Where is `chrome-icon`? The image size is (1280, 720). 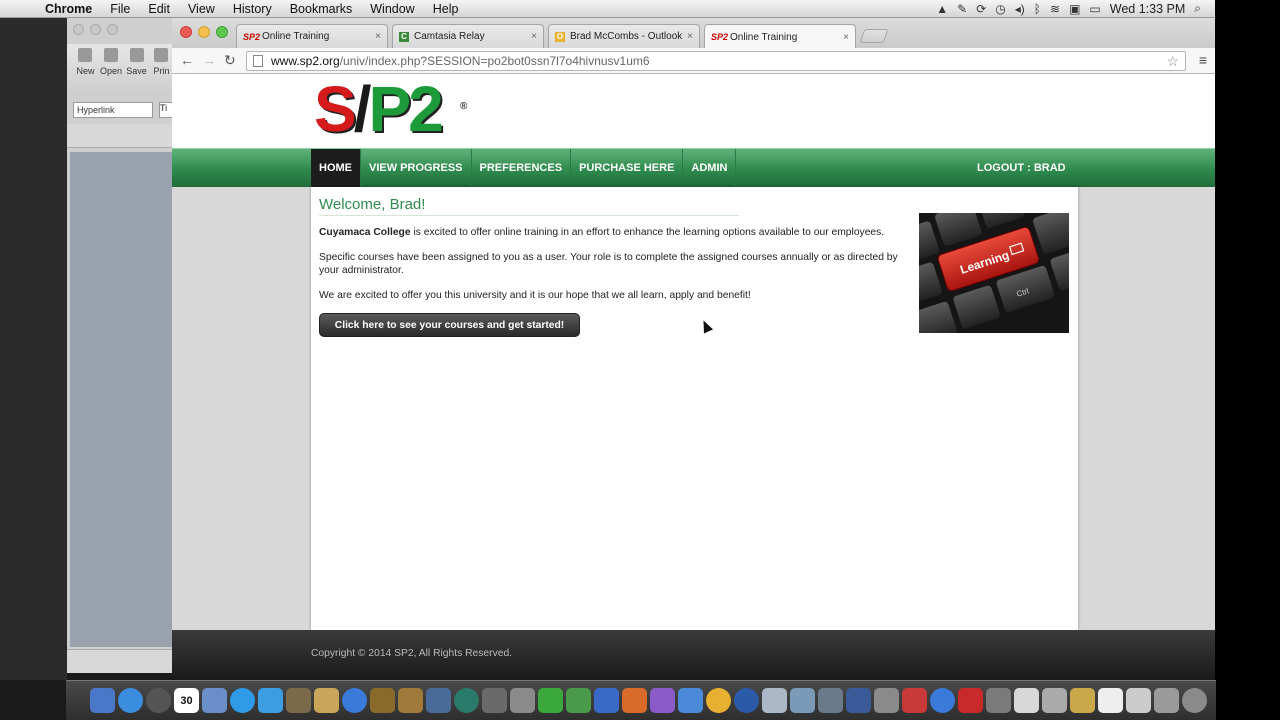
chrome-icon is located at coordinates (718, 700).